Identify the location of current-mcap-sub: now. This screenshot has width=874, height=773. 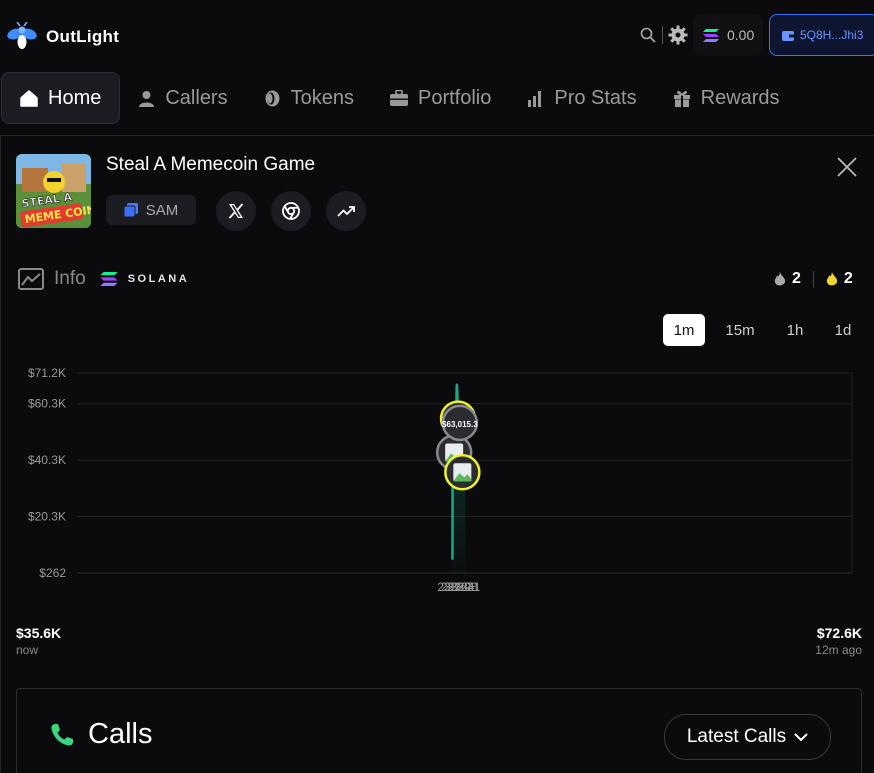
(27, 650).